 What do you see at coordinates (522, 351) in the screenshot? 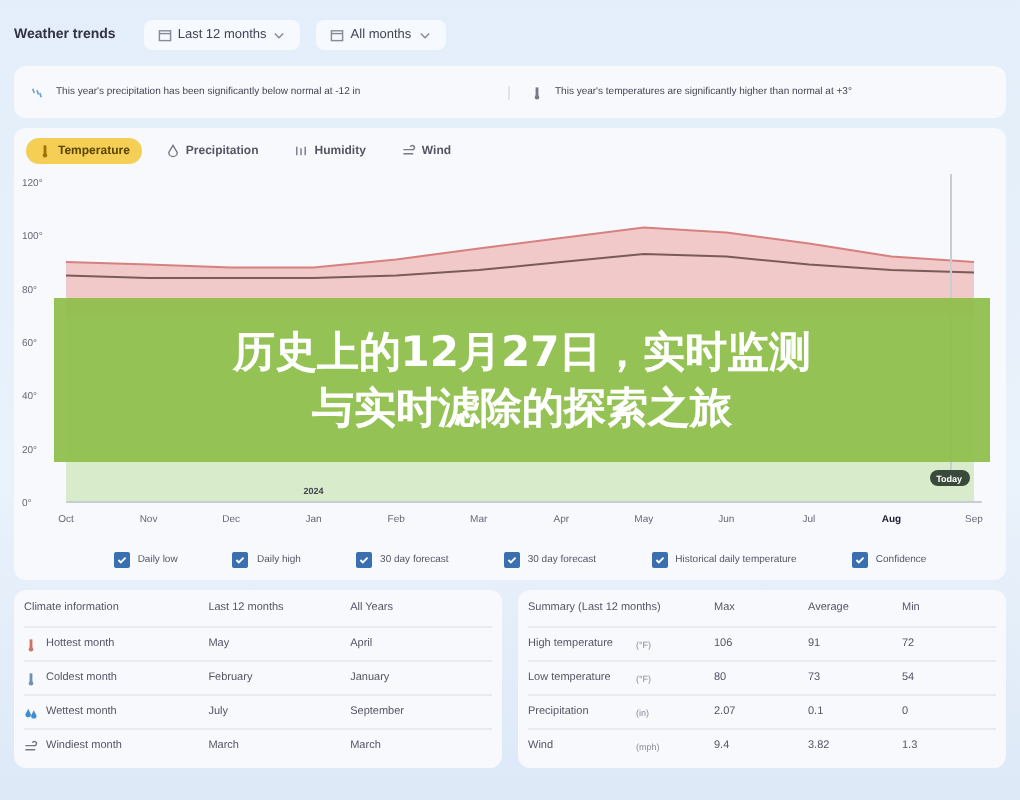
I see `banner-title: 历史上的12月27日，实时监测` at bounding box center [522, 351].